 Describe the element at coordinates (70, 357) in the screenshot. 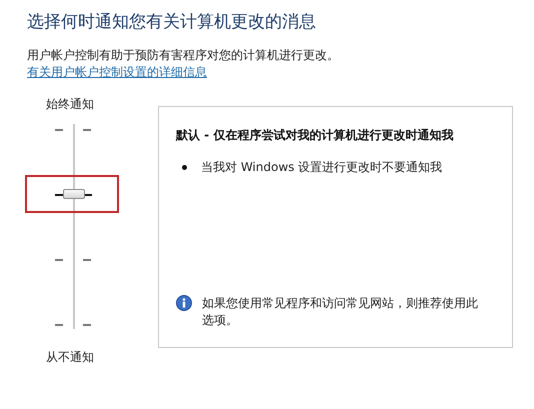

I see `slider-bottom-label: 从不通知` at that location.